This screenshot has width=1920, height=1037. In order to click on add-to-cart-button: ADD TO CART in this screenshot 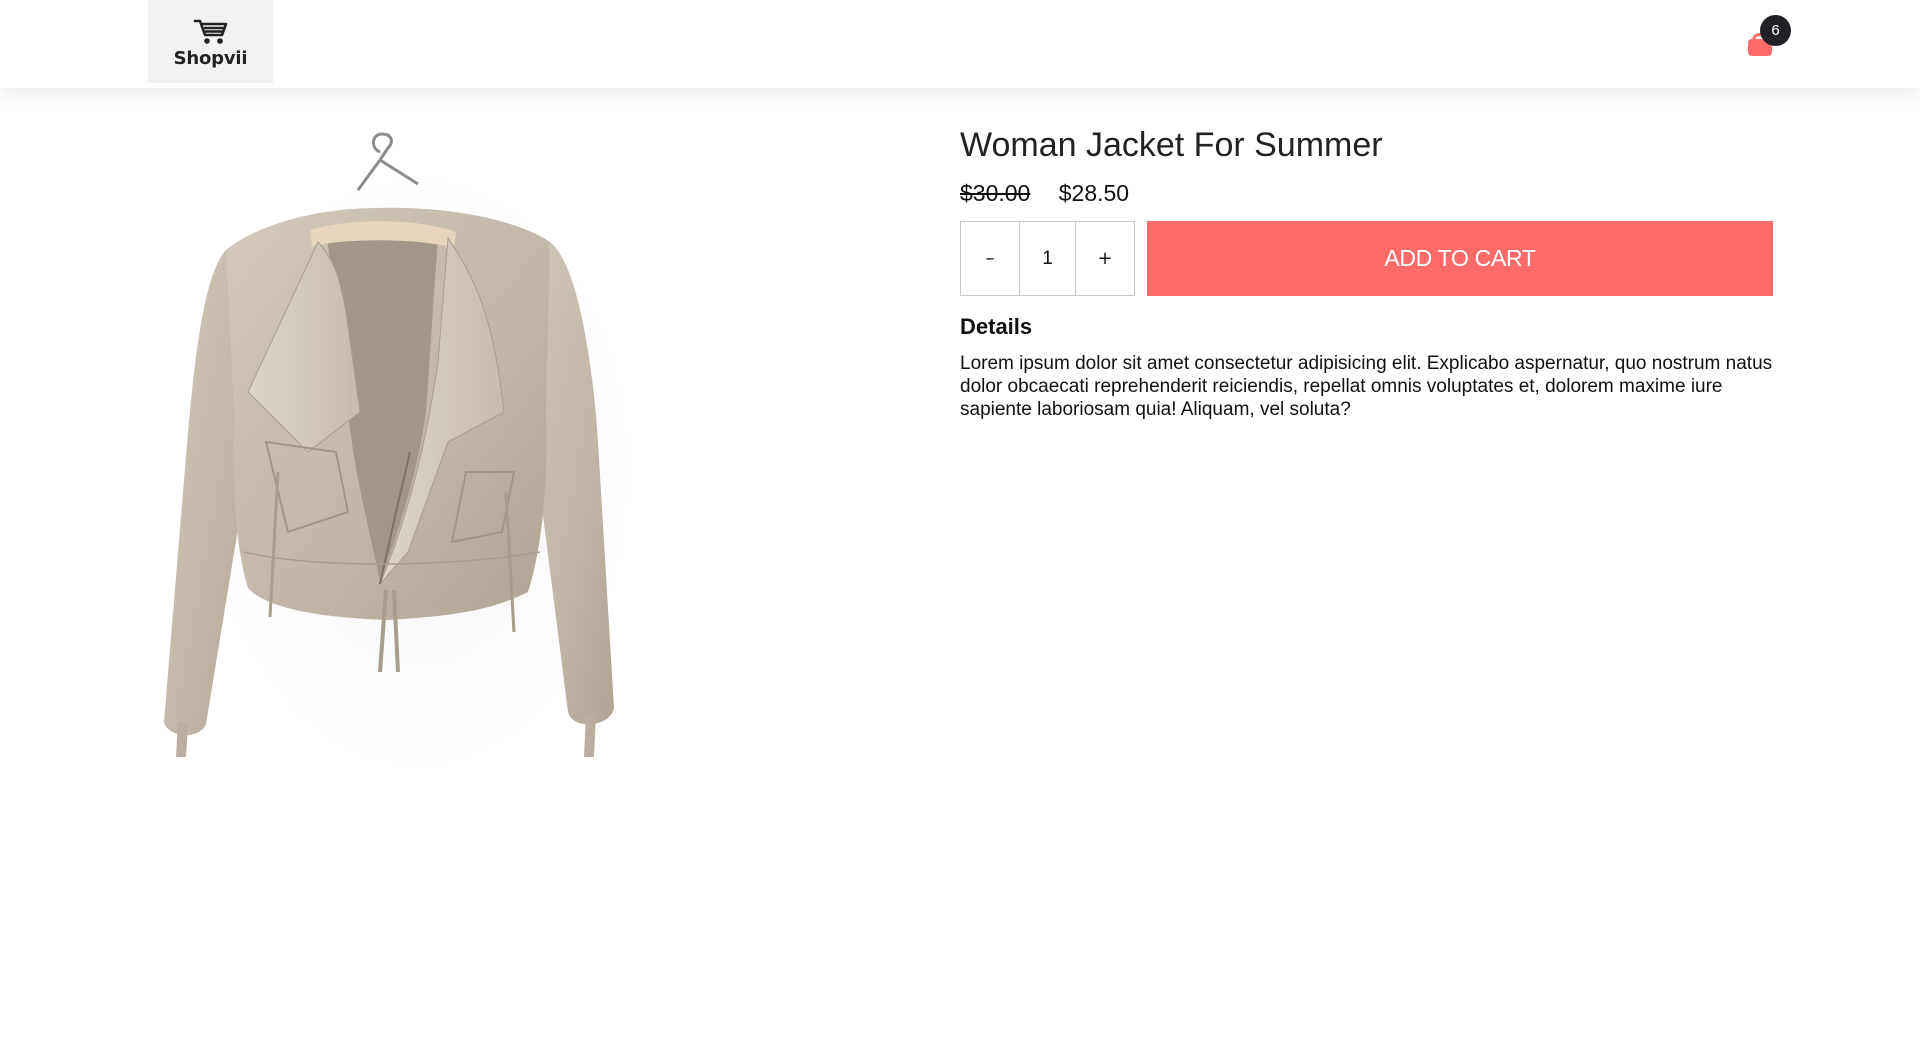, I will do `click(1460, 258)`.